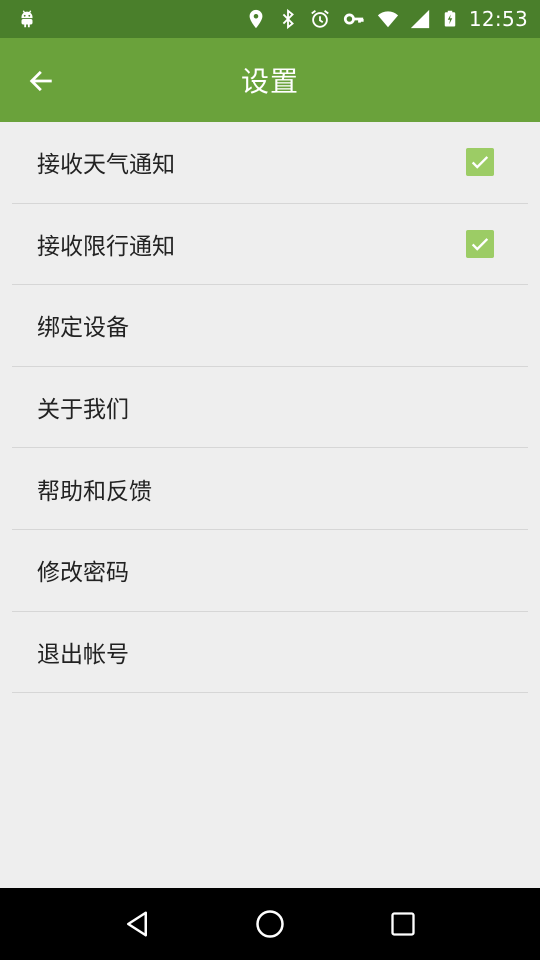 This screenshot has width=540, height=960. Describe the element at coordinates (270, 326) in the screenshot. I see `settings-item-bind-device: 绑定设备` at that location.